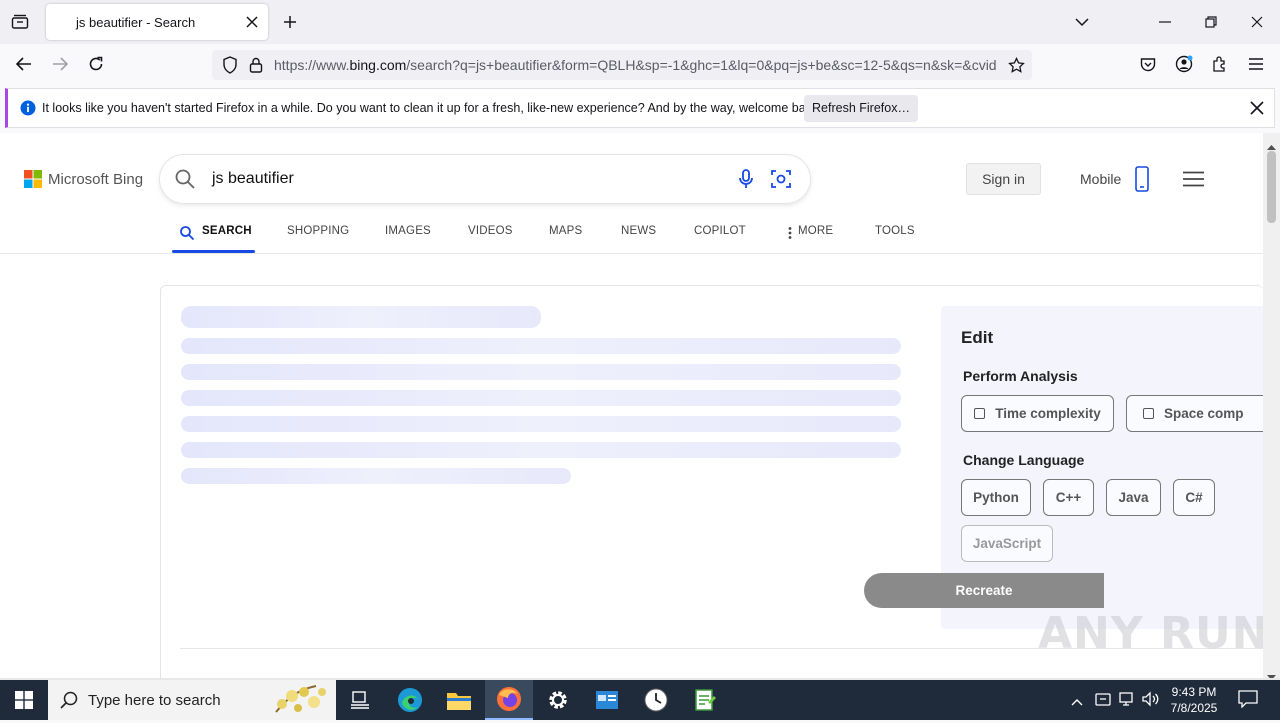  I want to click on lock-icon, so click(256, 65).